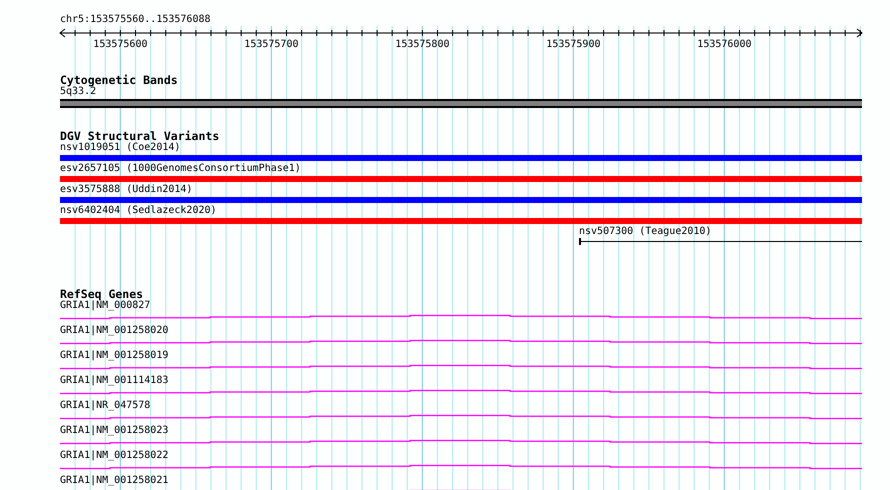 This screenshot has width=890, height=490. What do you see at coordinates (115, 456) in the screenshot?
I see `gene-label: GRIA1|NM_001258022` at bounding box center [115, 456].